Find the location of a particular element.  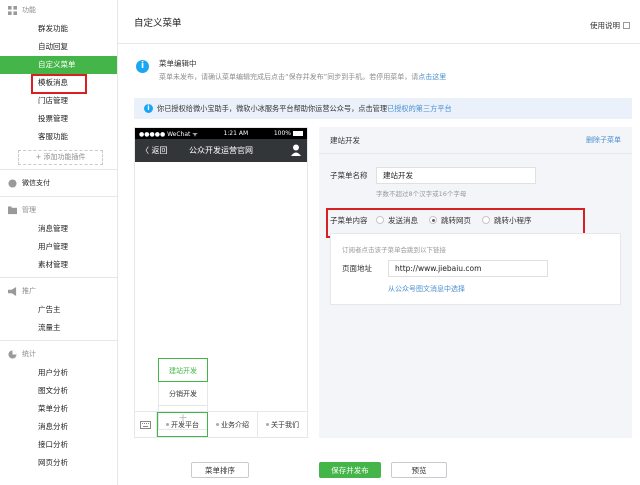

sidebar-section-promo: 推广 广告主 流量主 is located at coordinates (58, 309).